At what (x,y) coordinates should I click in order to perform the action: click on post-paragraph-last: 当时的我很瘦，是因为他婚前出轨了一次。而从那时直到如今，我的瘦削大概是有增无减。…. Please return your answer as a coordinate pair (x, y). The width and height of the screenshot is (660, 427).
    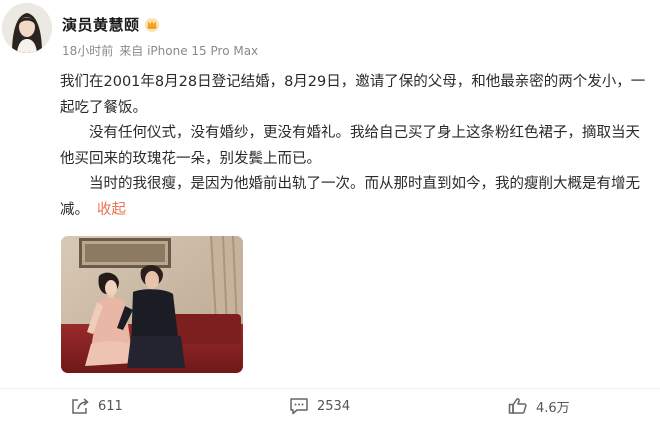
    Looking at the image, I should click on (355, 197).